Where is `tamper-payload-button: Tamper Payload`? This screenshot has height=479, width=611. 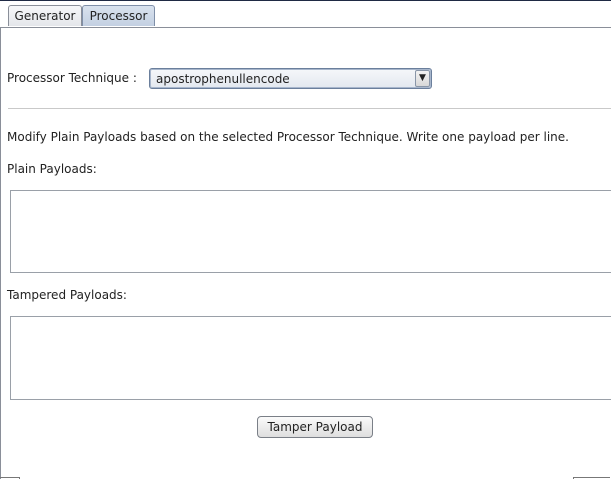
tamper-payload-button: Tamper Payload is located at coordinates (315, 427).